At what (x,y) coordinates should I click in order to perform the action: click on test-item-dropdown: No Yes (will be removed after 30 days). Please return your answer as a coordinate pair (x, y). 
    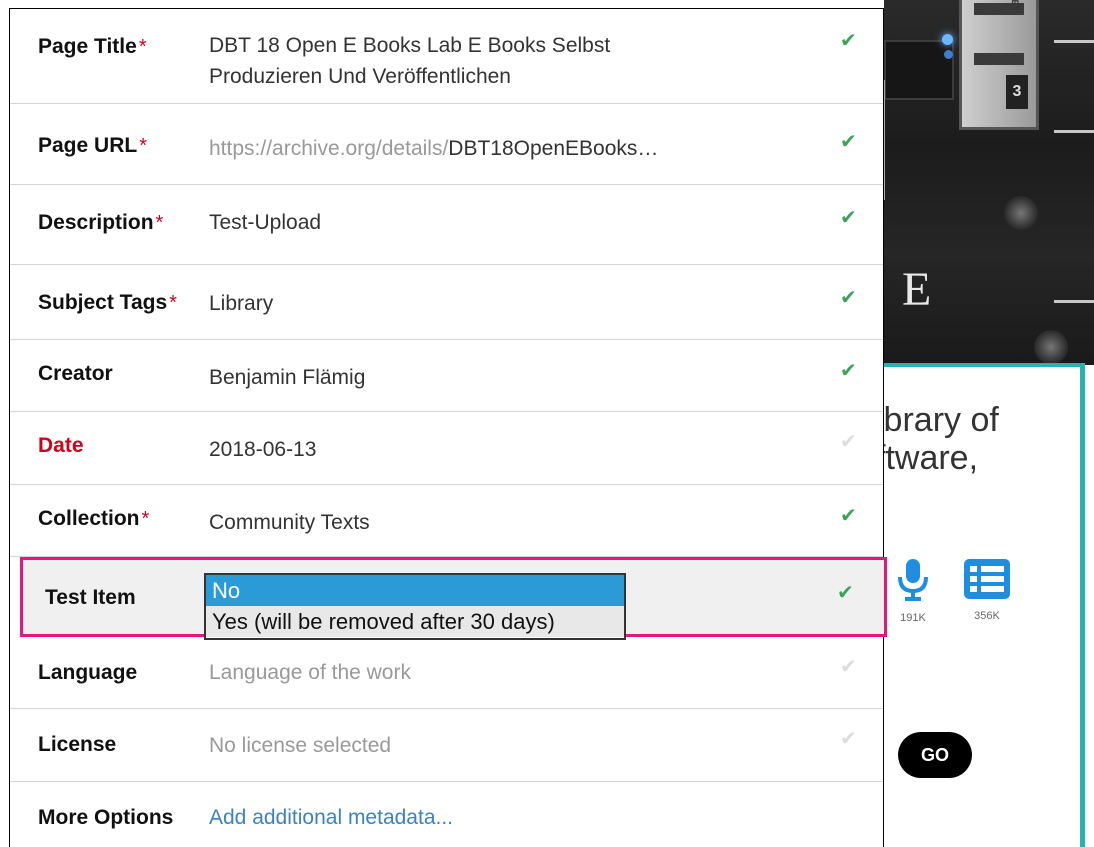
    Looking at the image, I should click on (415, 606).